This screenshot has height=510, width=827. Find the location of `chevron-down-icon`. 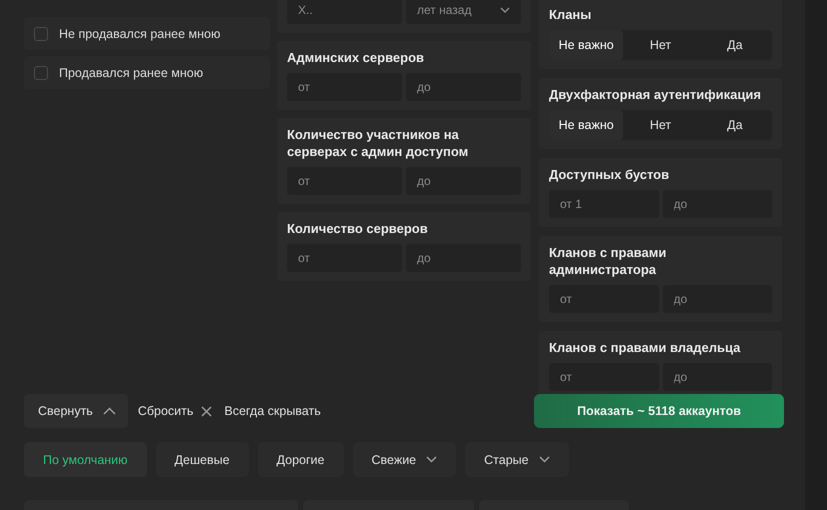

chevron-down-icon is located at coordinates (505, 10).